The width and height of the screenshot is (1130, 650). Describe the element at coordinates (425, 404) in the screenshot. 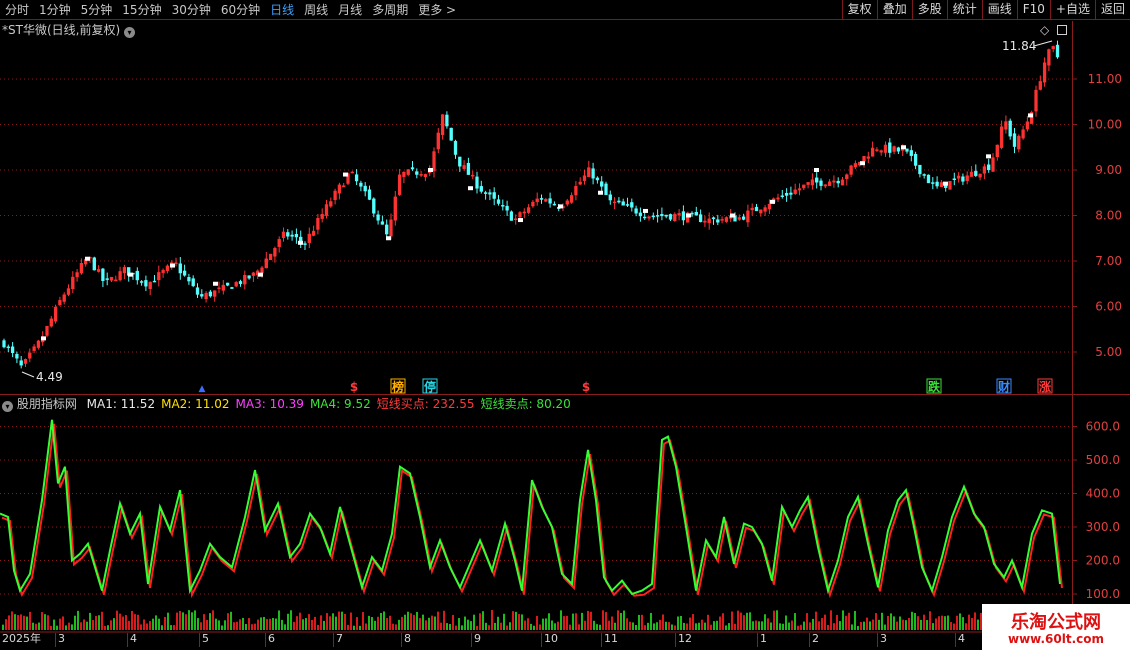

I see `indicator-value-4: 短线买点: 232.55` at that location.